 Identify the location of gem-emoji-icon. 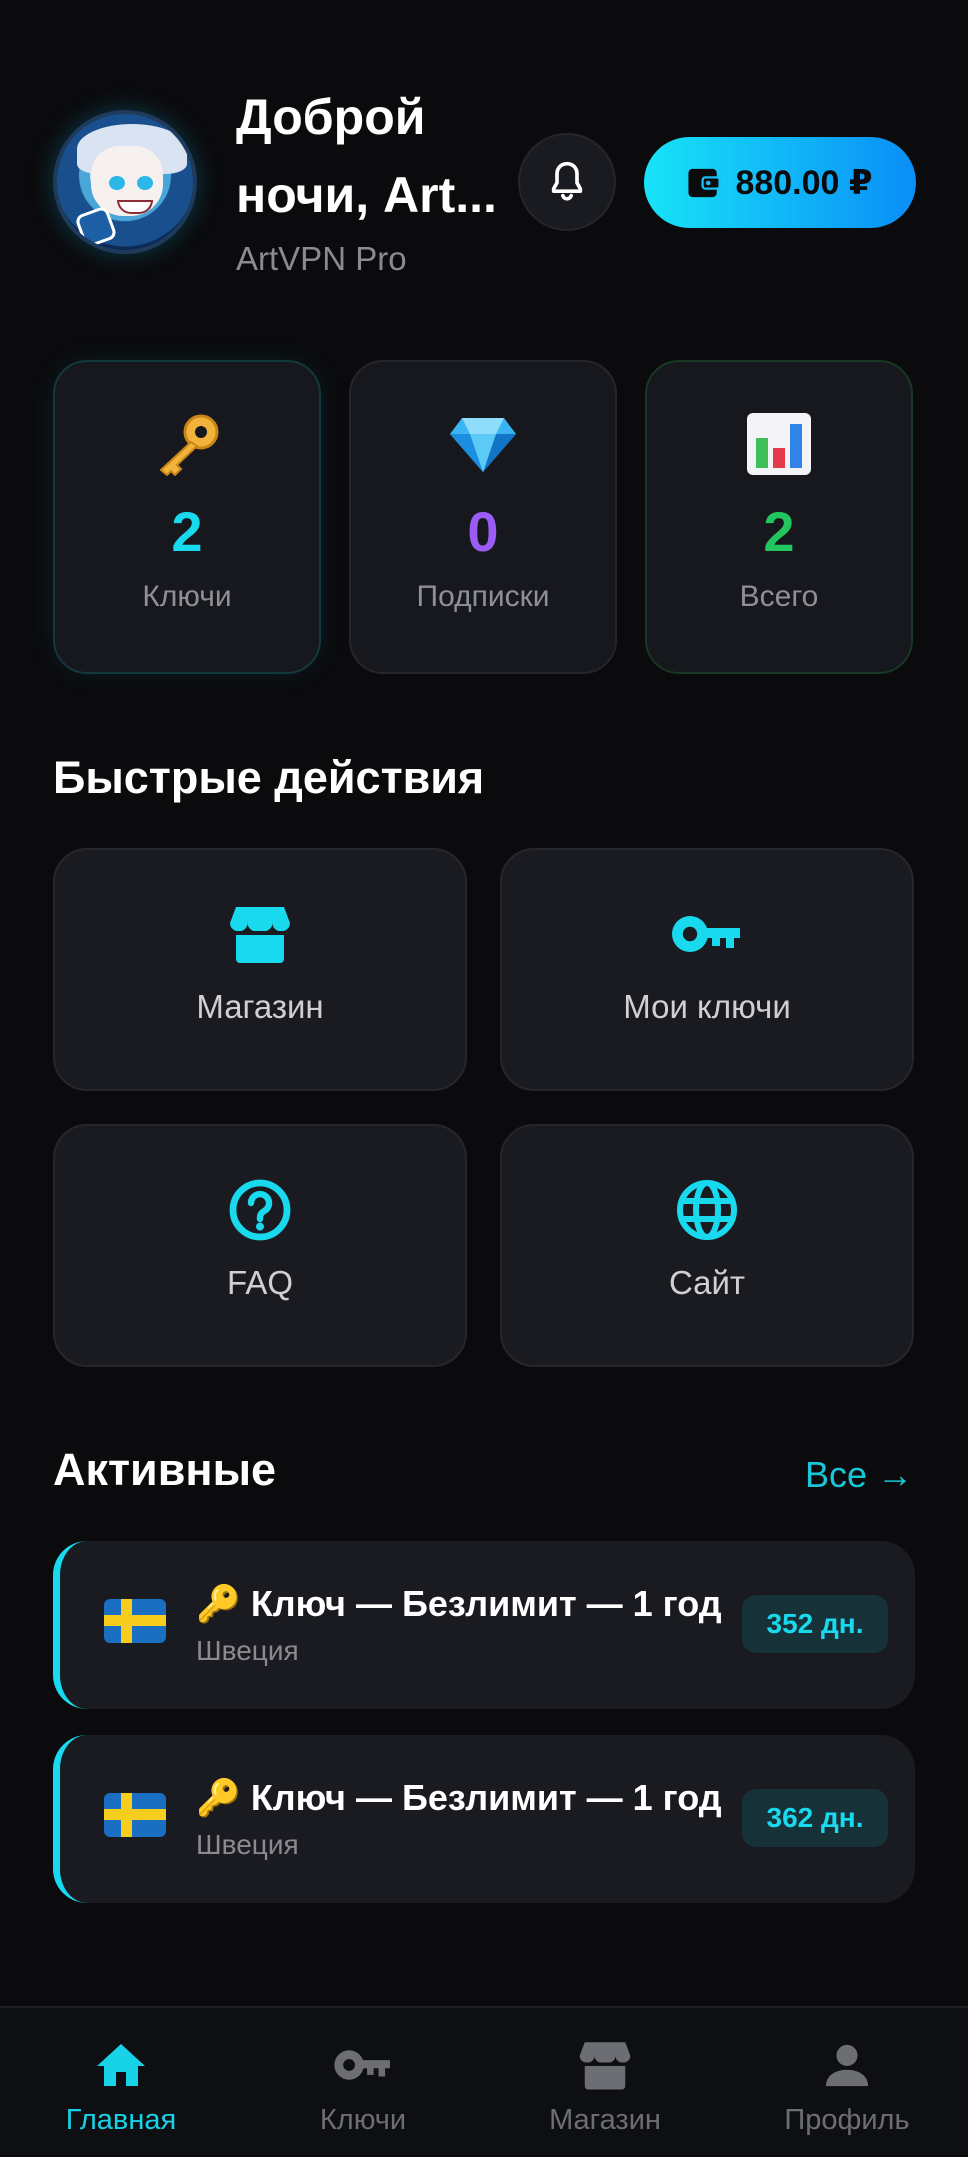
(483, 444).